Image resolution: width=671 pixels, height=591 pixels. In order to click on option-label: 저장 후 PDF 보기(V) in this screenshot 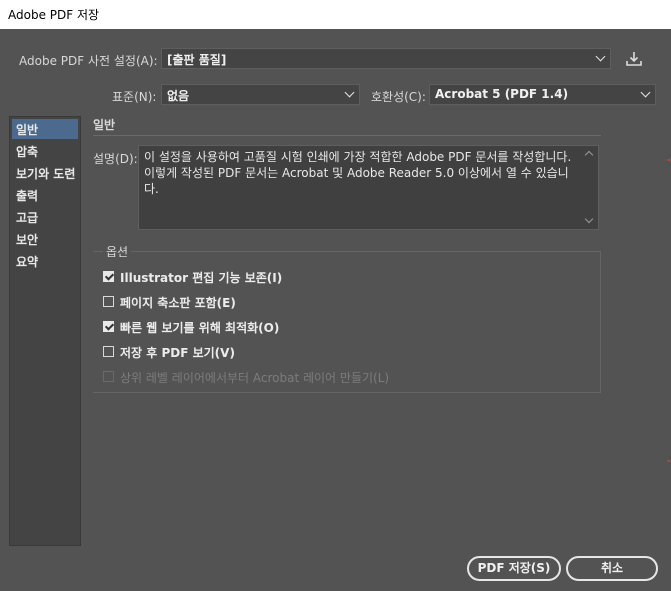, I will do `click(177, 353)`.